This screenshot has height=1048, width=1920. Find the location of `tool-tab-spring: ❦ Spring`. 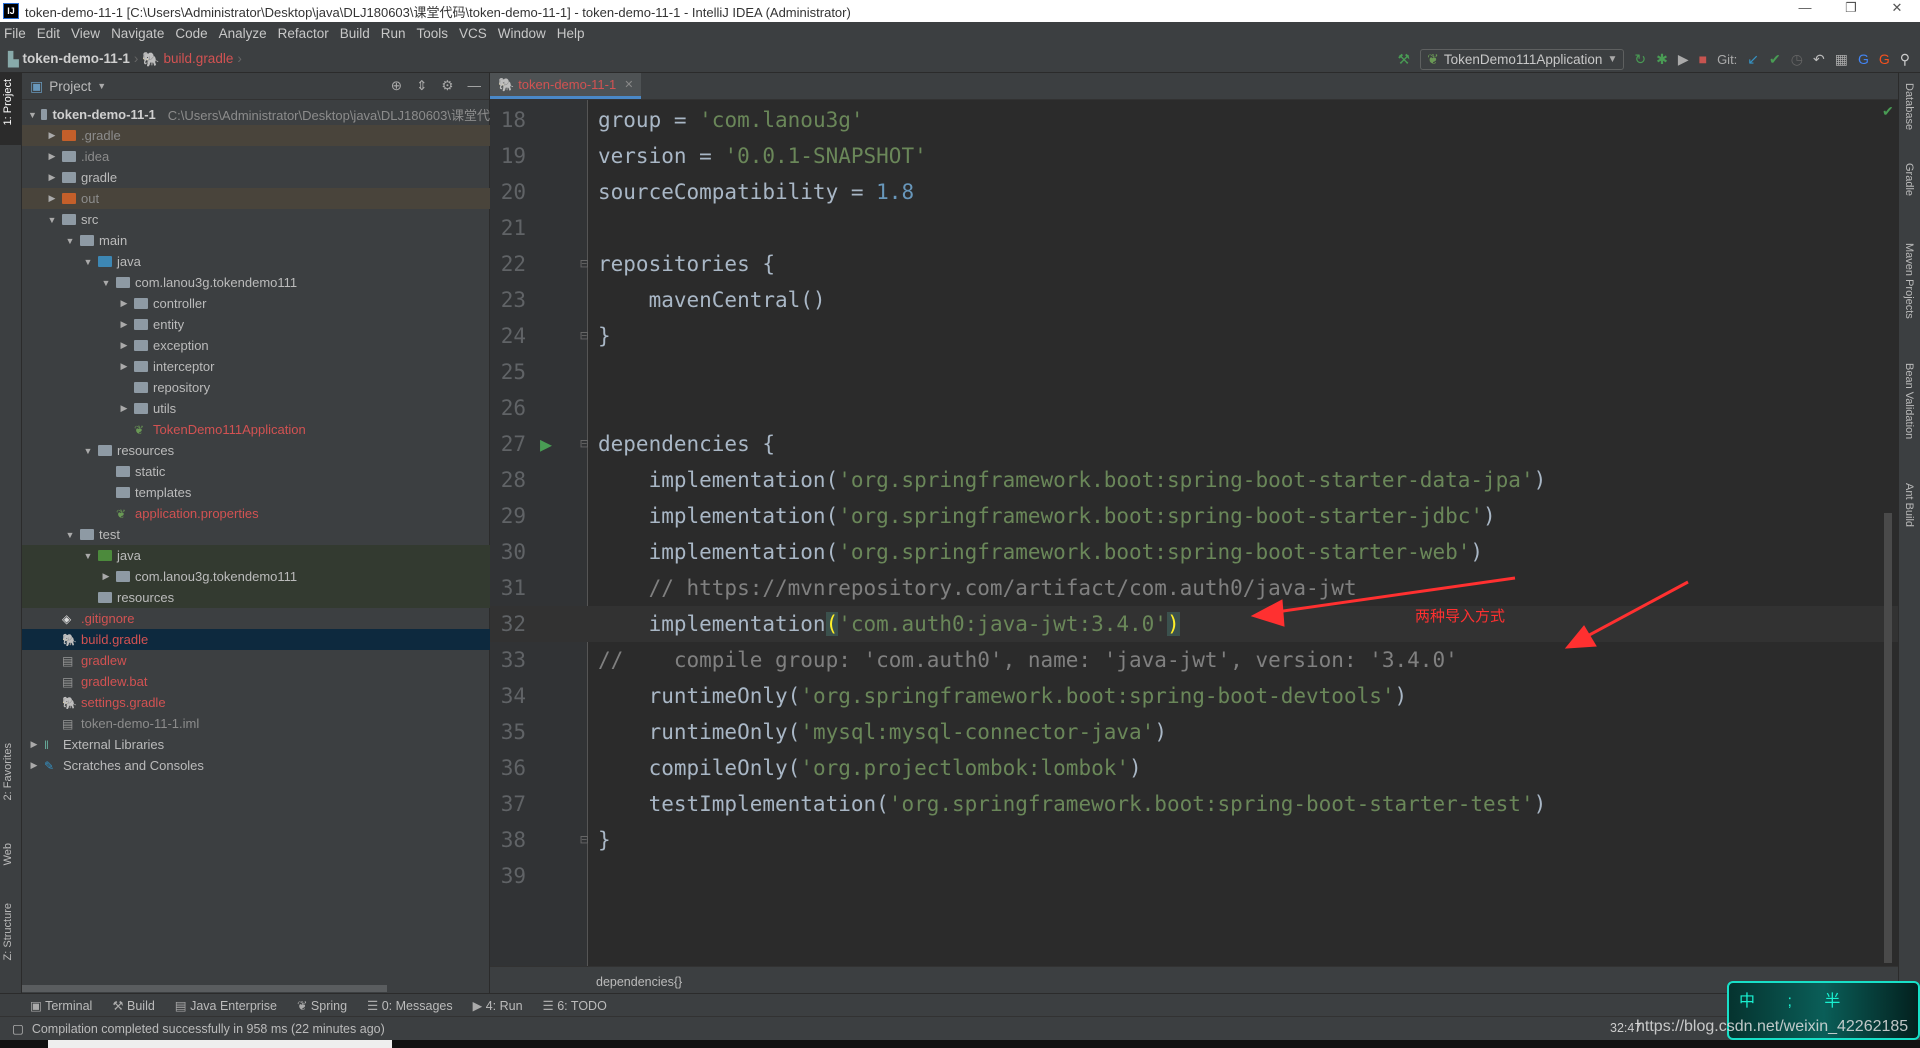

tool-tab-spring: ❦ Spring is located at coordinates (322, 1005).